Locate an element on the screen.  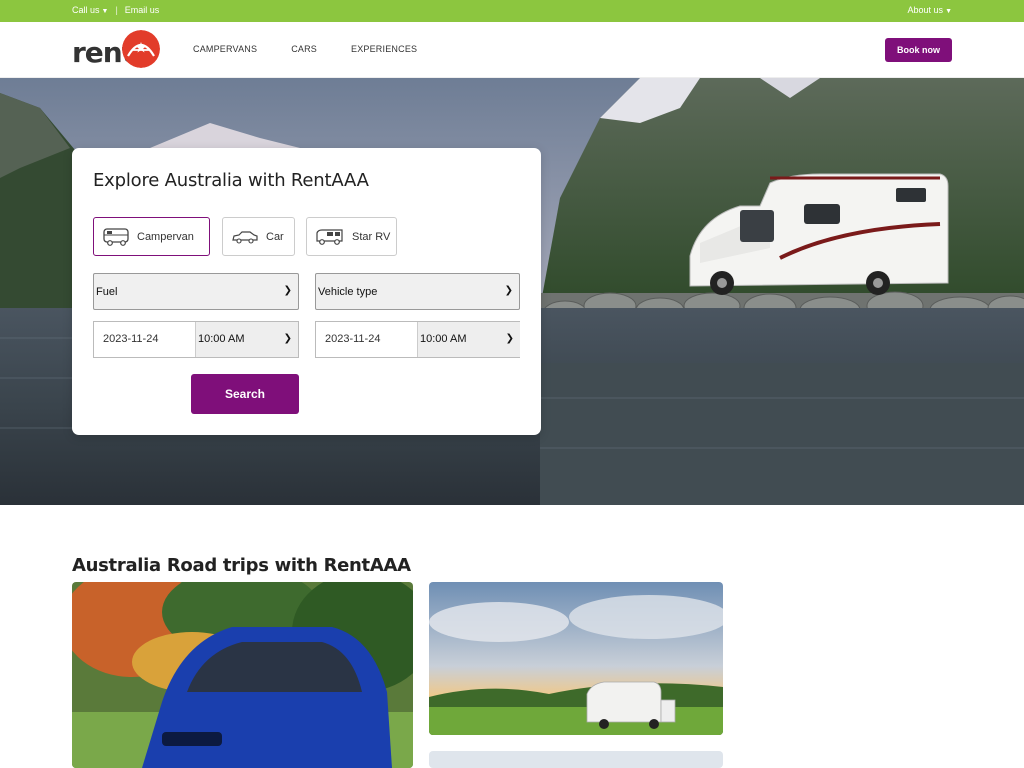
main-nav: CAMPERVANS CARS EXPERIENCES is located at coordinates (305, 49).